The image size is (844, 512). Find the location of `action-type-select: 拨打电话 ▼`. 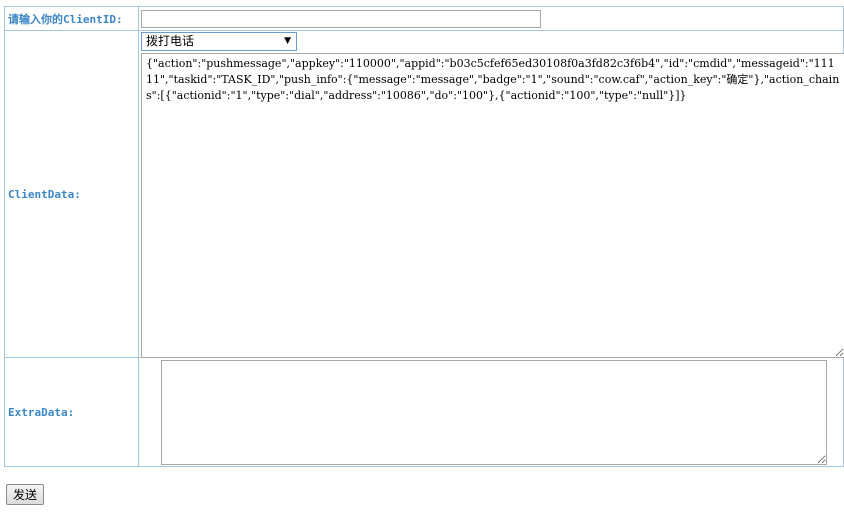

action-type-select: 拨打电话 ▼ is located at coordinates (219, 41).